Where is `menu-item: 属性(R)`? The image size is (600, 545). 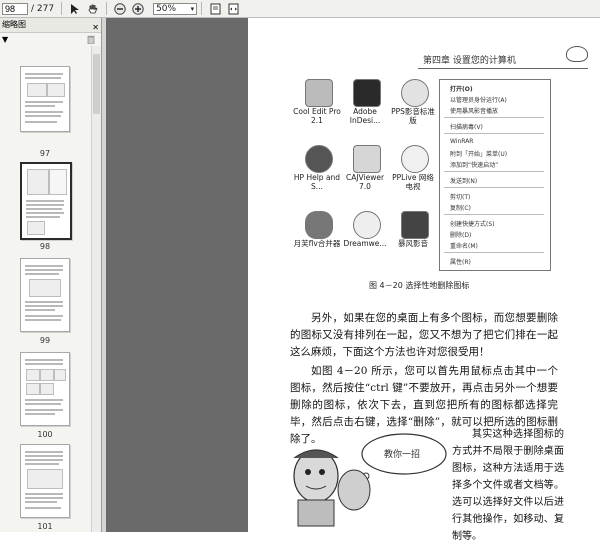
menu-item: 属性(R) is located at coordinates (460, 262).